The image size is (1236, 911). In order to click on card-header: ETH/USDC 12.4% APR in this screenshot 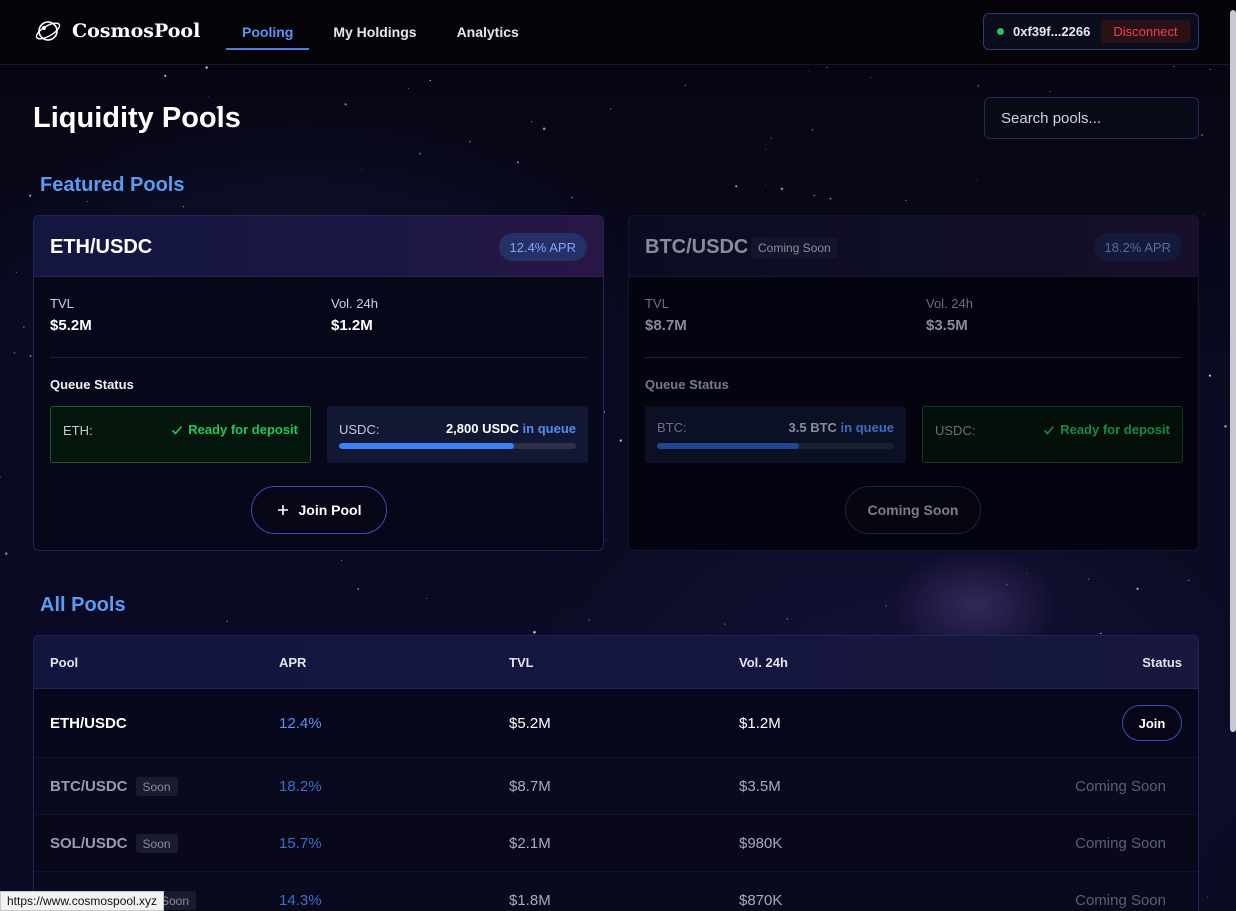, I will do `click(318, 246)`.